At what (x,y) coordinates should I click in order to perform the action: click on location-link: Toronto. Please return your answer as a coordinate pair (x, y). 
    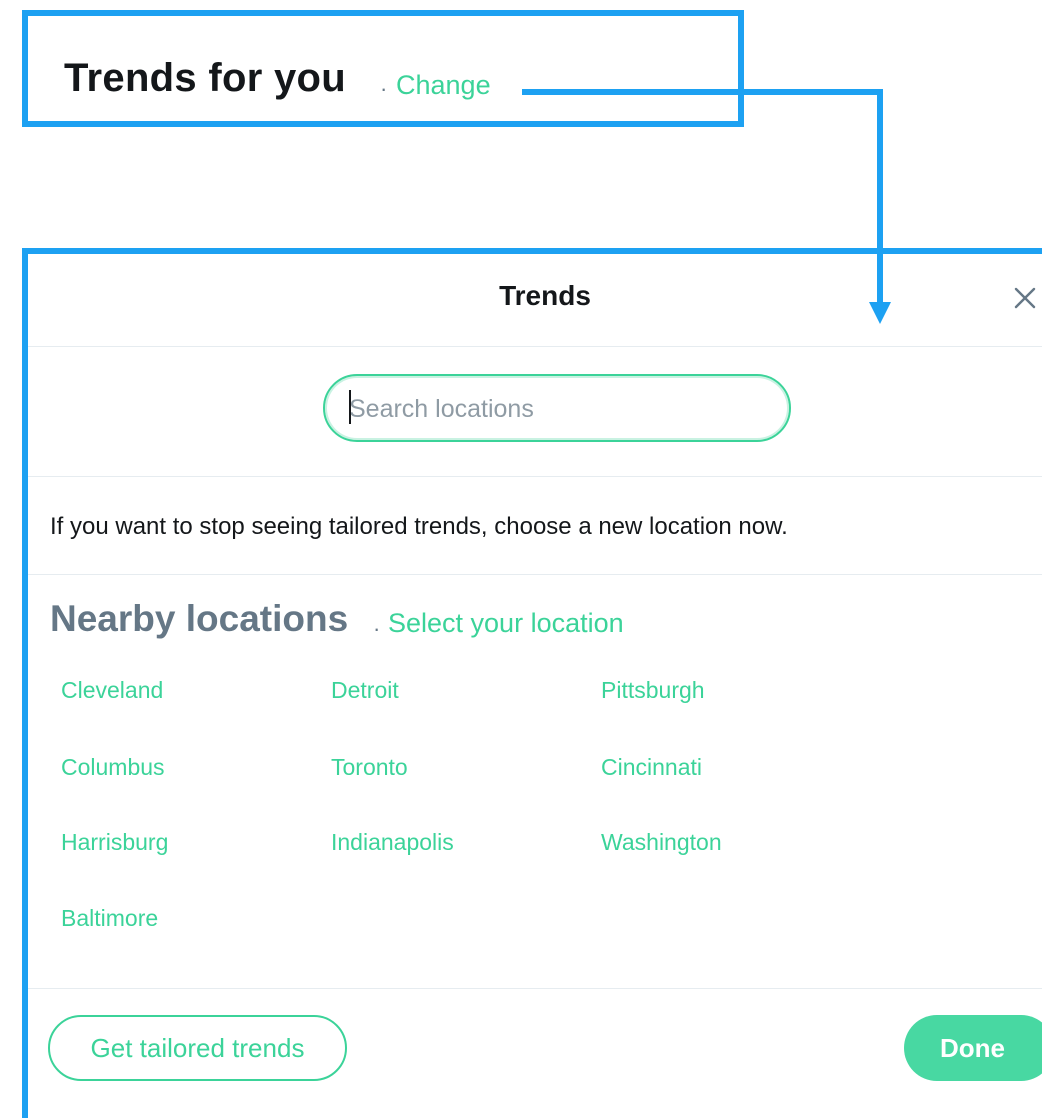
    Looking at the image, I should click on (369, 767).